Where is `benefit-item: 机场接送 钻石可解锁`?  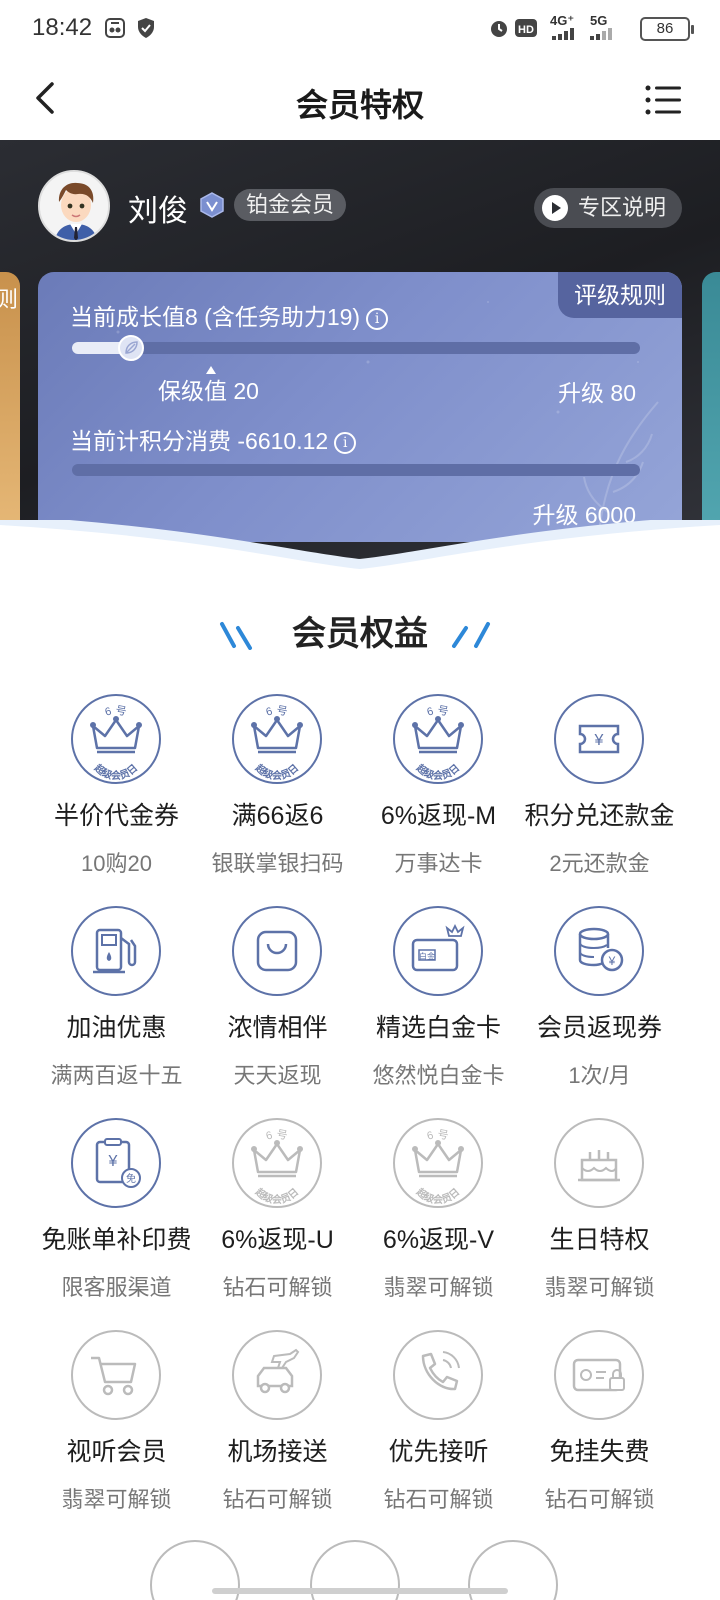
benefit-item: 机场接送 钻石可解锁 is located at coordinates (277, 1426).